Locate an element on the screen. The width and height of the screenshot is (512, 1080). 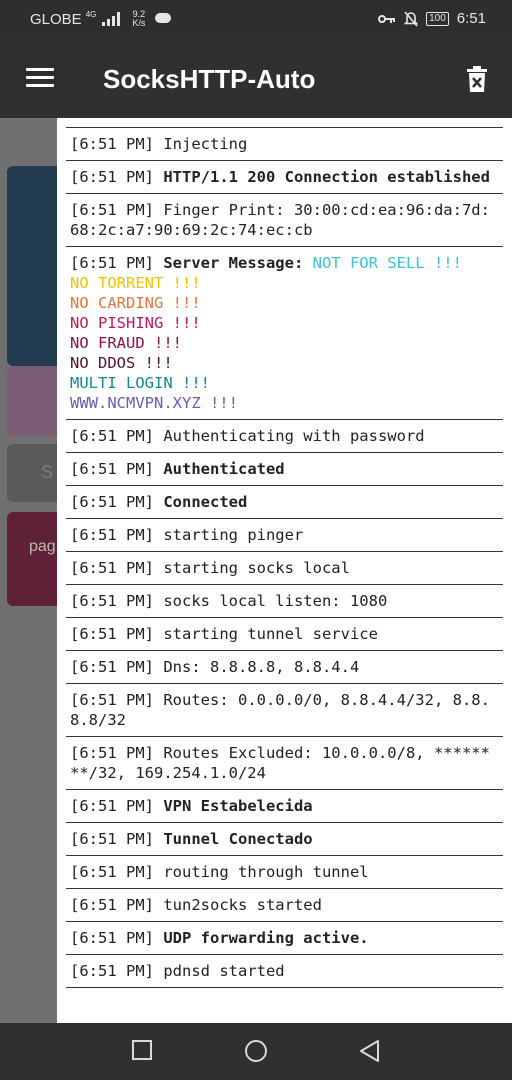
server-message-line: NO DDOS !!! is located at coordinates (121, 363).